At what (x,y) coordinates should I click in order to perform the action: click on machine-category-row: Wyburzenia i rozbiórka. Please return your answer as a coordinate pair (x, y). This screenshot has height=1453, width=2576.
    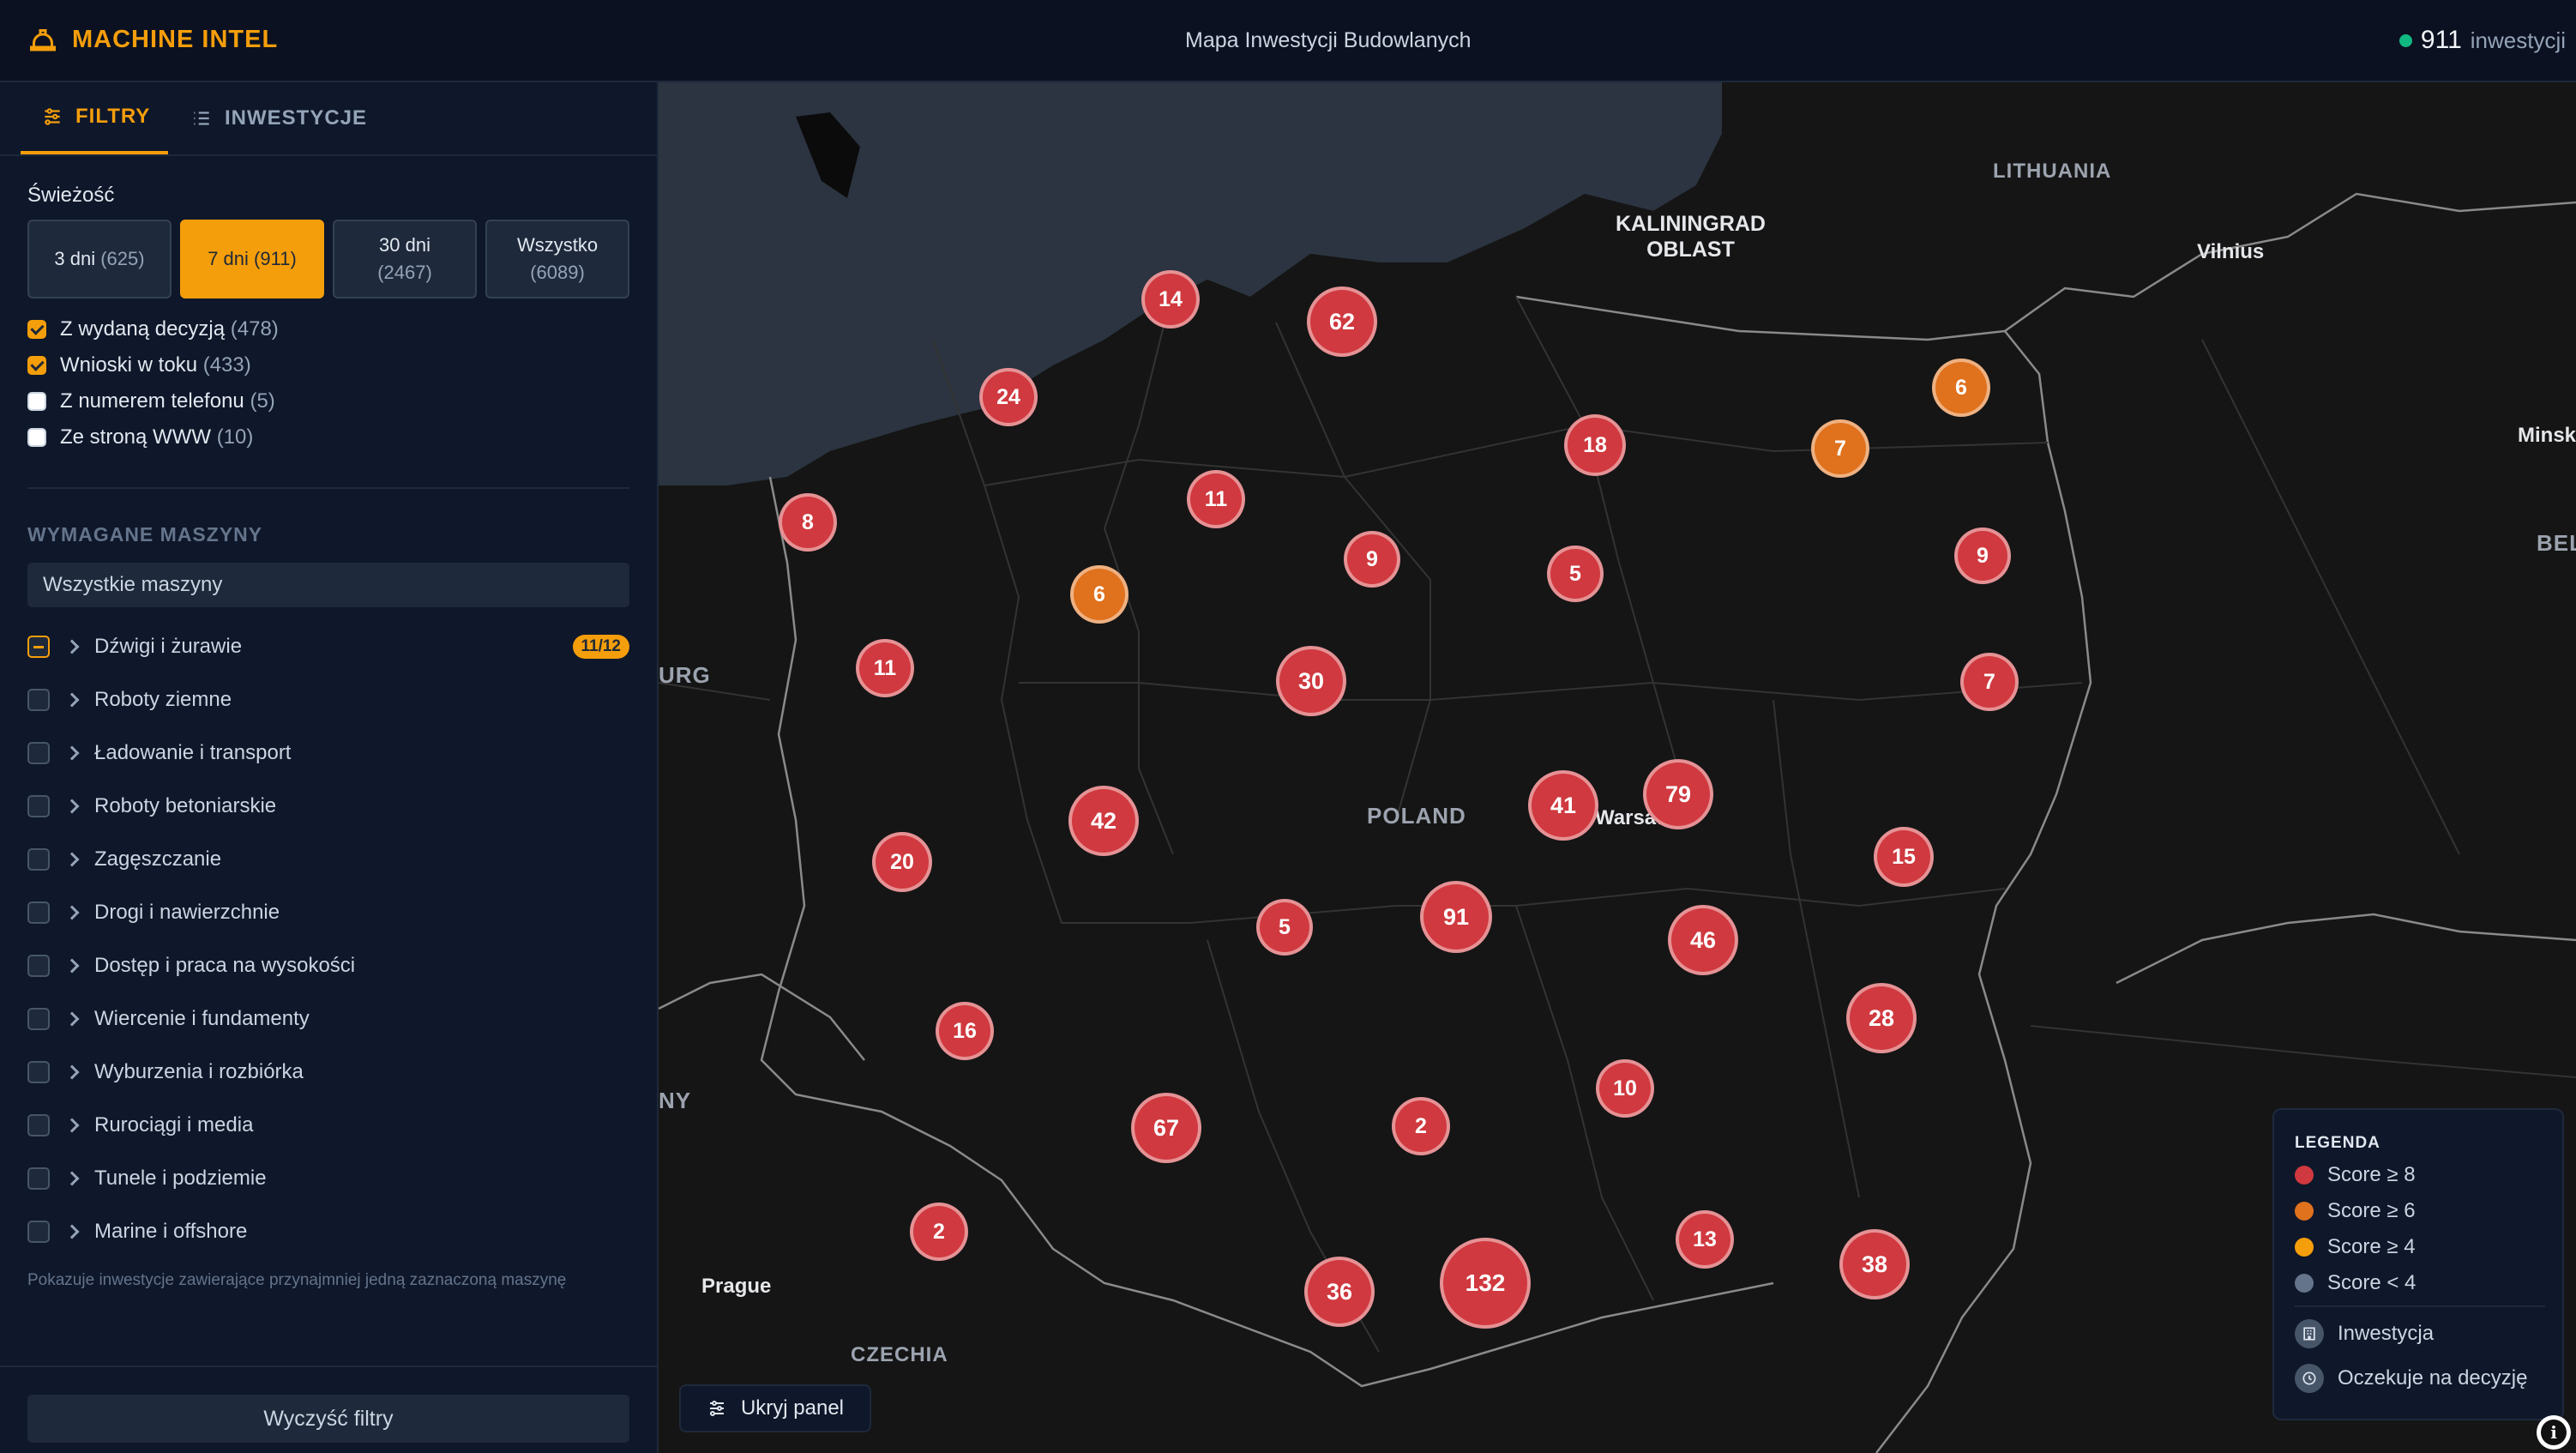
    Looking at the image, I should click on (328, 1072).